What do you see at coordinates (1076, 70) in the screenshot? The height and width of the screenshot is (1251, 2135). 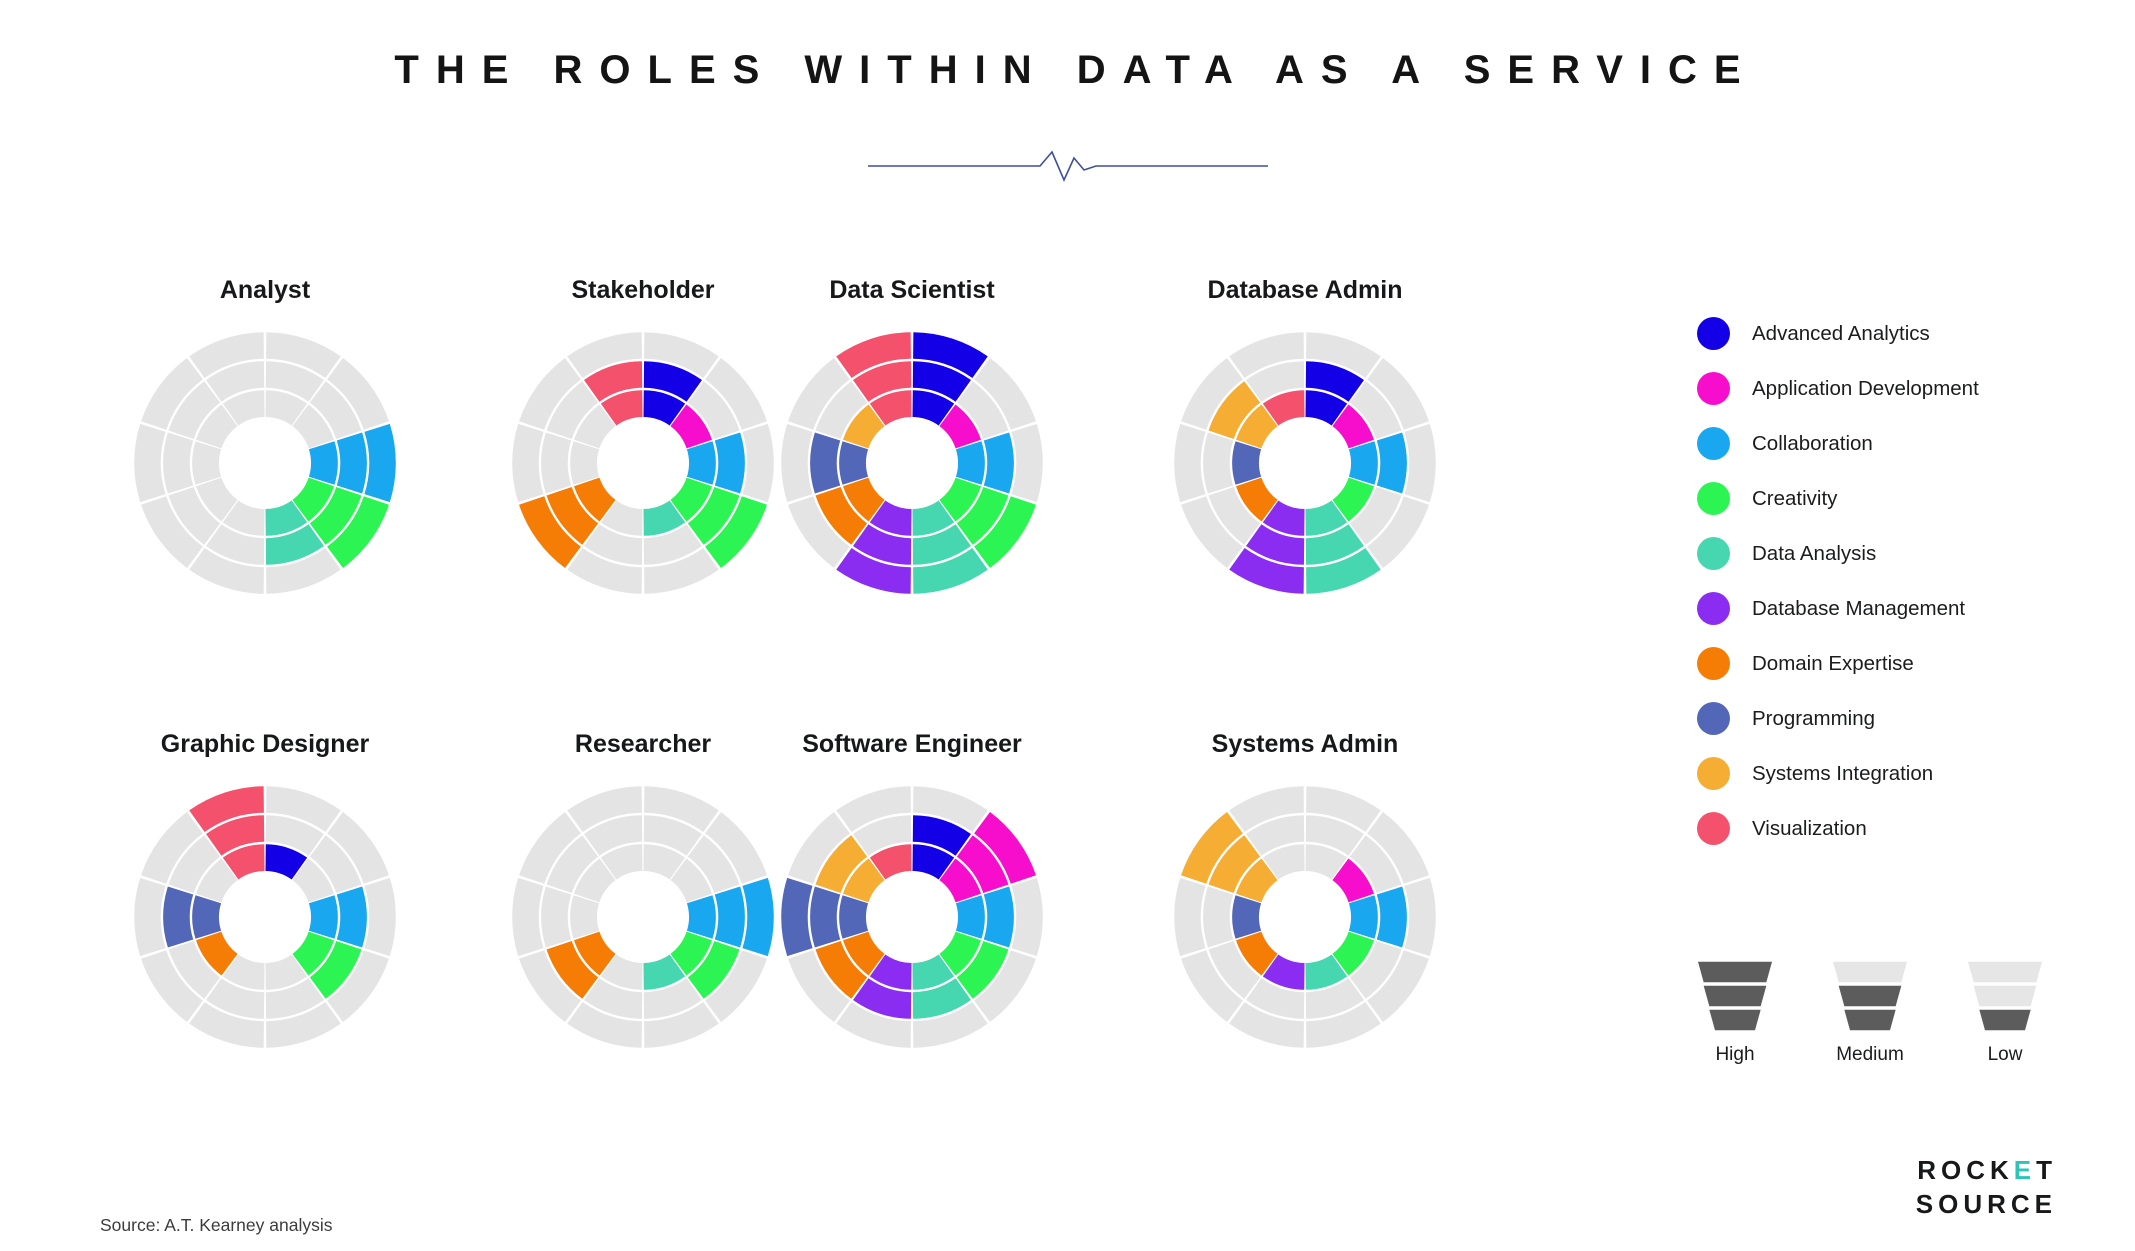 I see `page-title: THE ROLES WITHIN DATA AS A SERVICE` at bounding box center [1076, 70].